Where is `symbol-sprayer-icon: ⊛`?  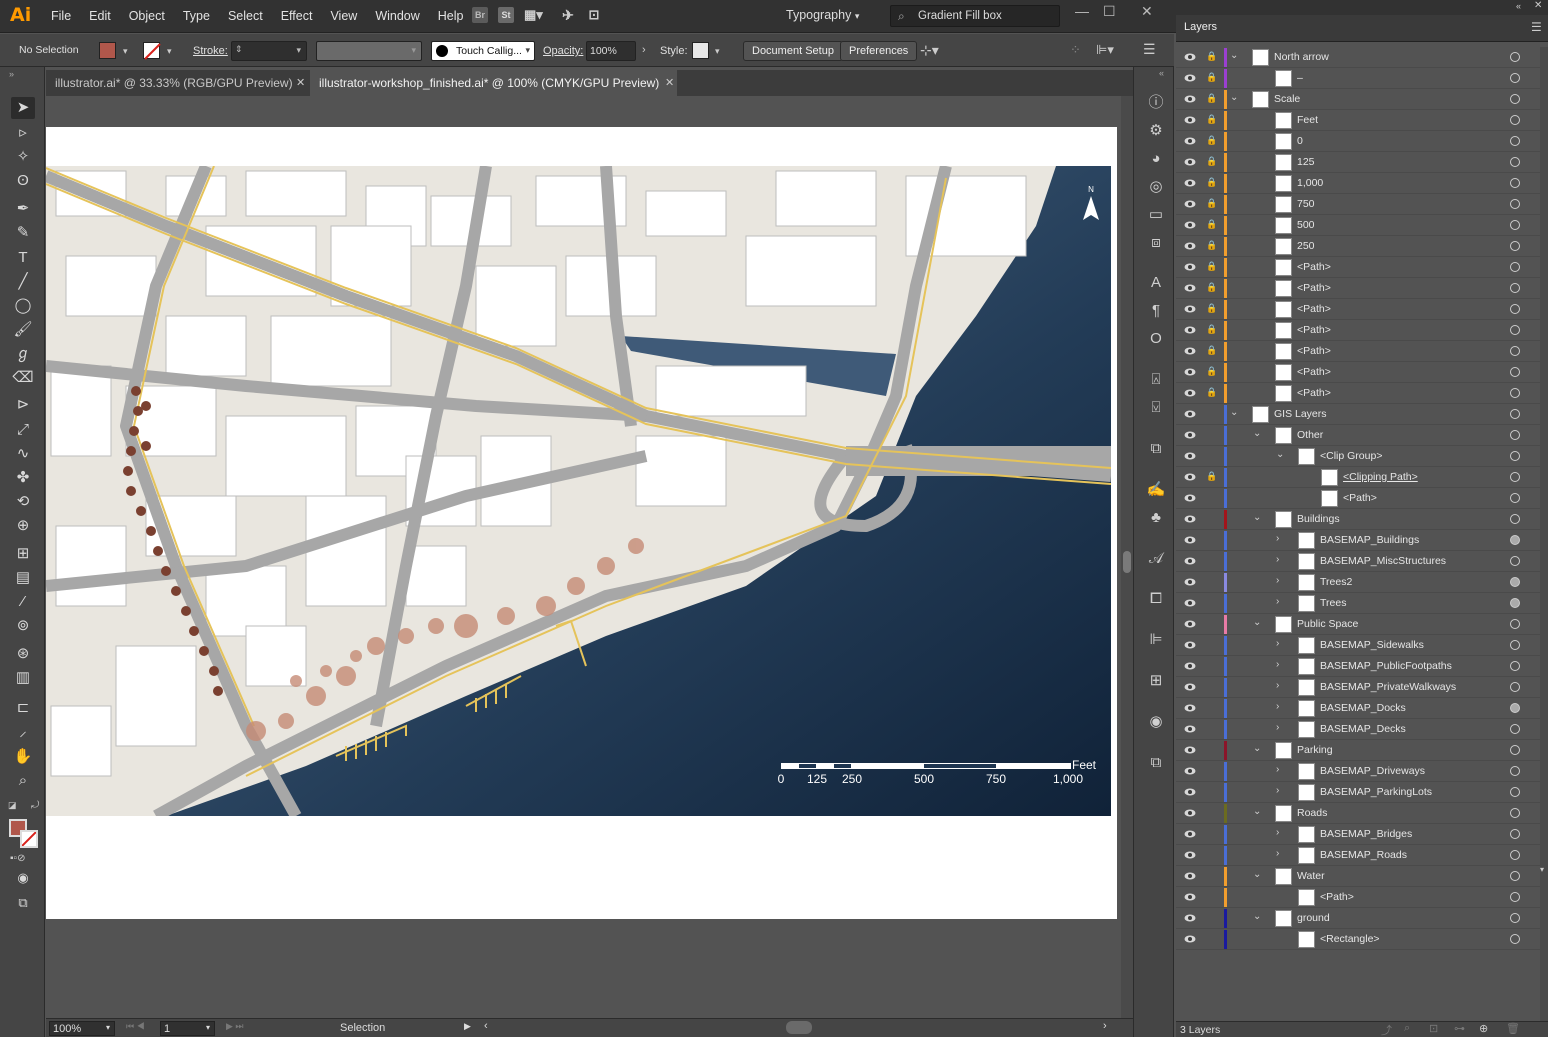
symbol-sprayer-icon: ⊛ is located at coordinates (23, 654).